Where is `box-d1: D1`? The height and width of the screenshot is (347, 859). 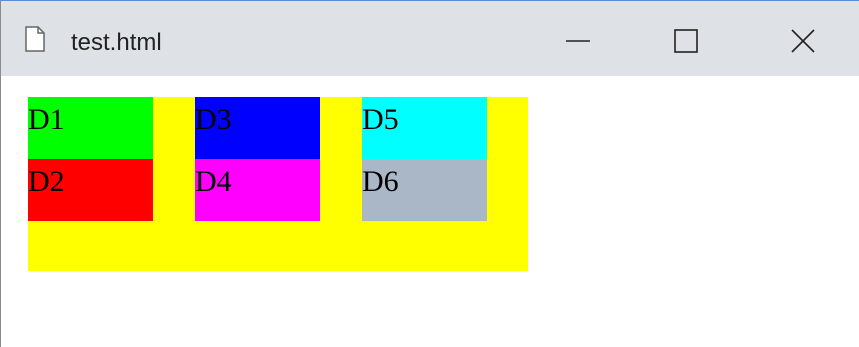
box-d1: D1 is located at coordinates (90, 128).